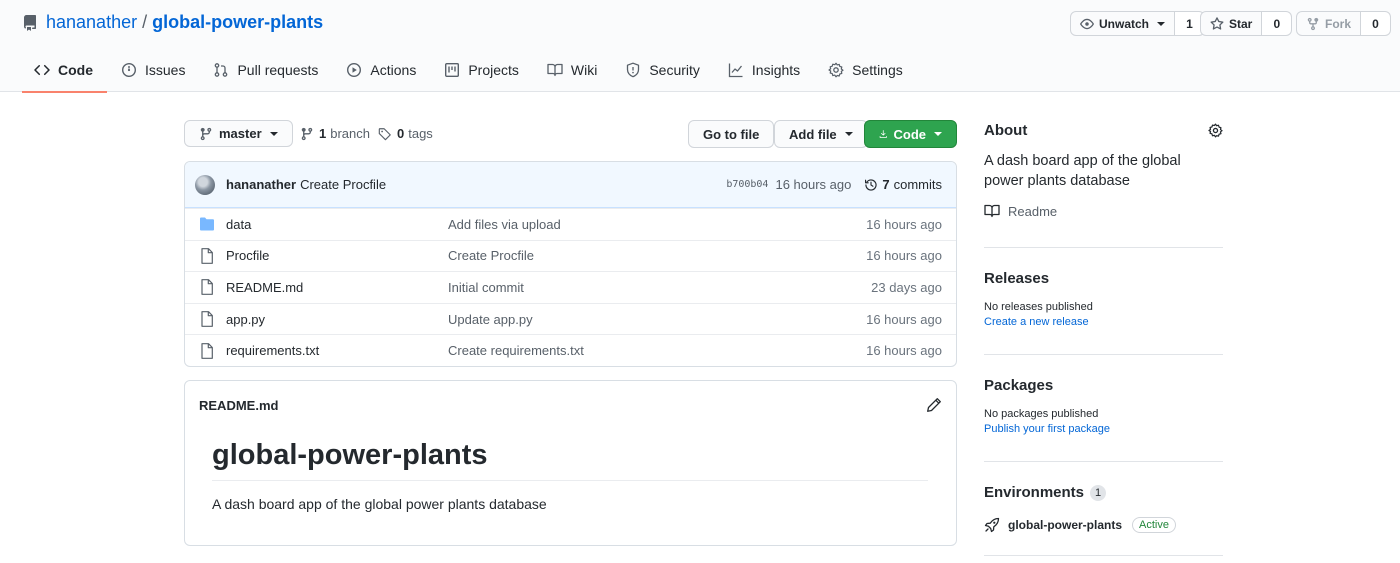 The image size is (1400, 563). What do you see at coordinates (337, 255) in the screenshot?
I see `file-name-link: Procfile` at bounding box center [337, 255].